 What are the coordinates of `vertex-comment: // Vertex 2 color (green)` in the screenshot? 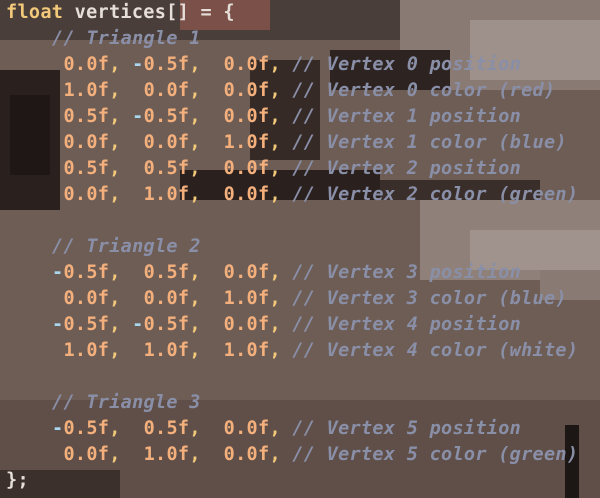 It's located at (435, 194).